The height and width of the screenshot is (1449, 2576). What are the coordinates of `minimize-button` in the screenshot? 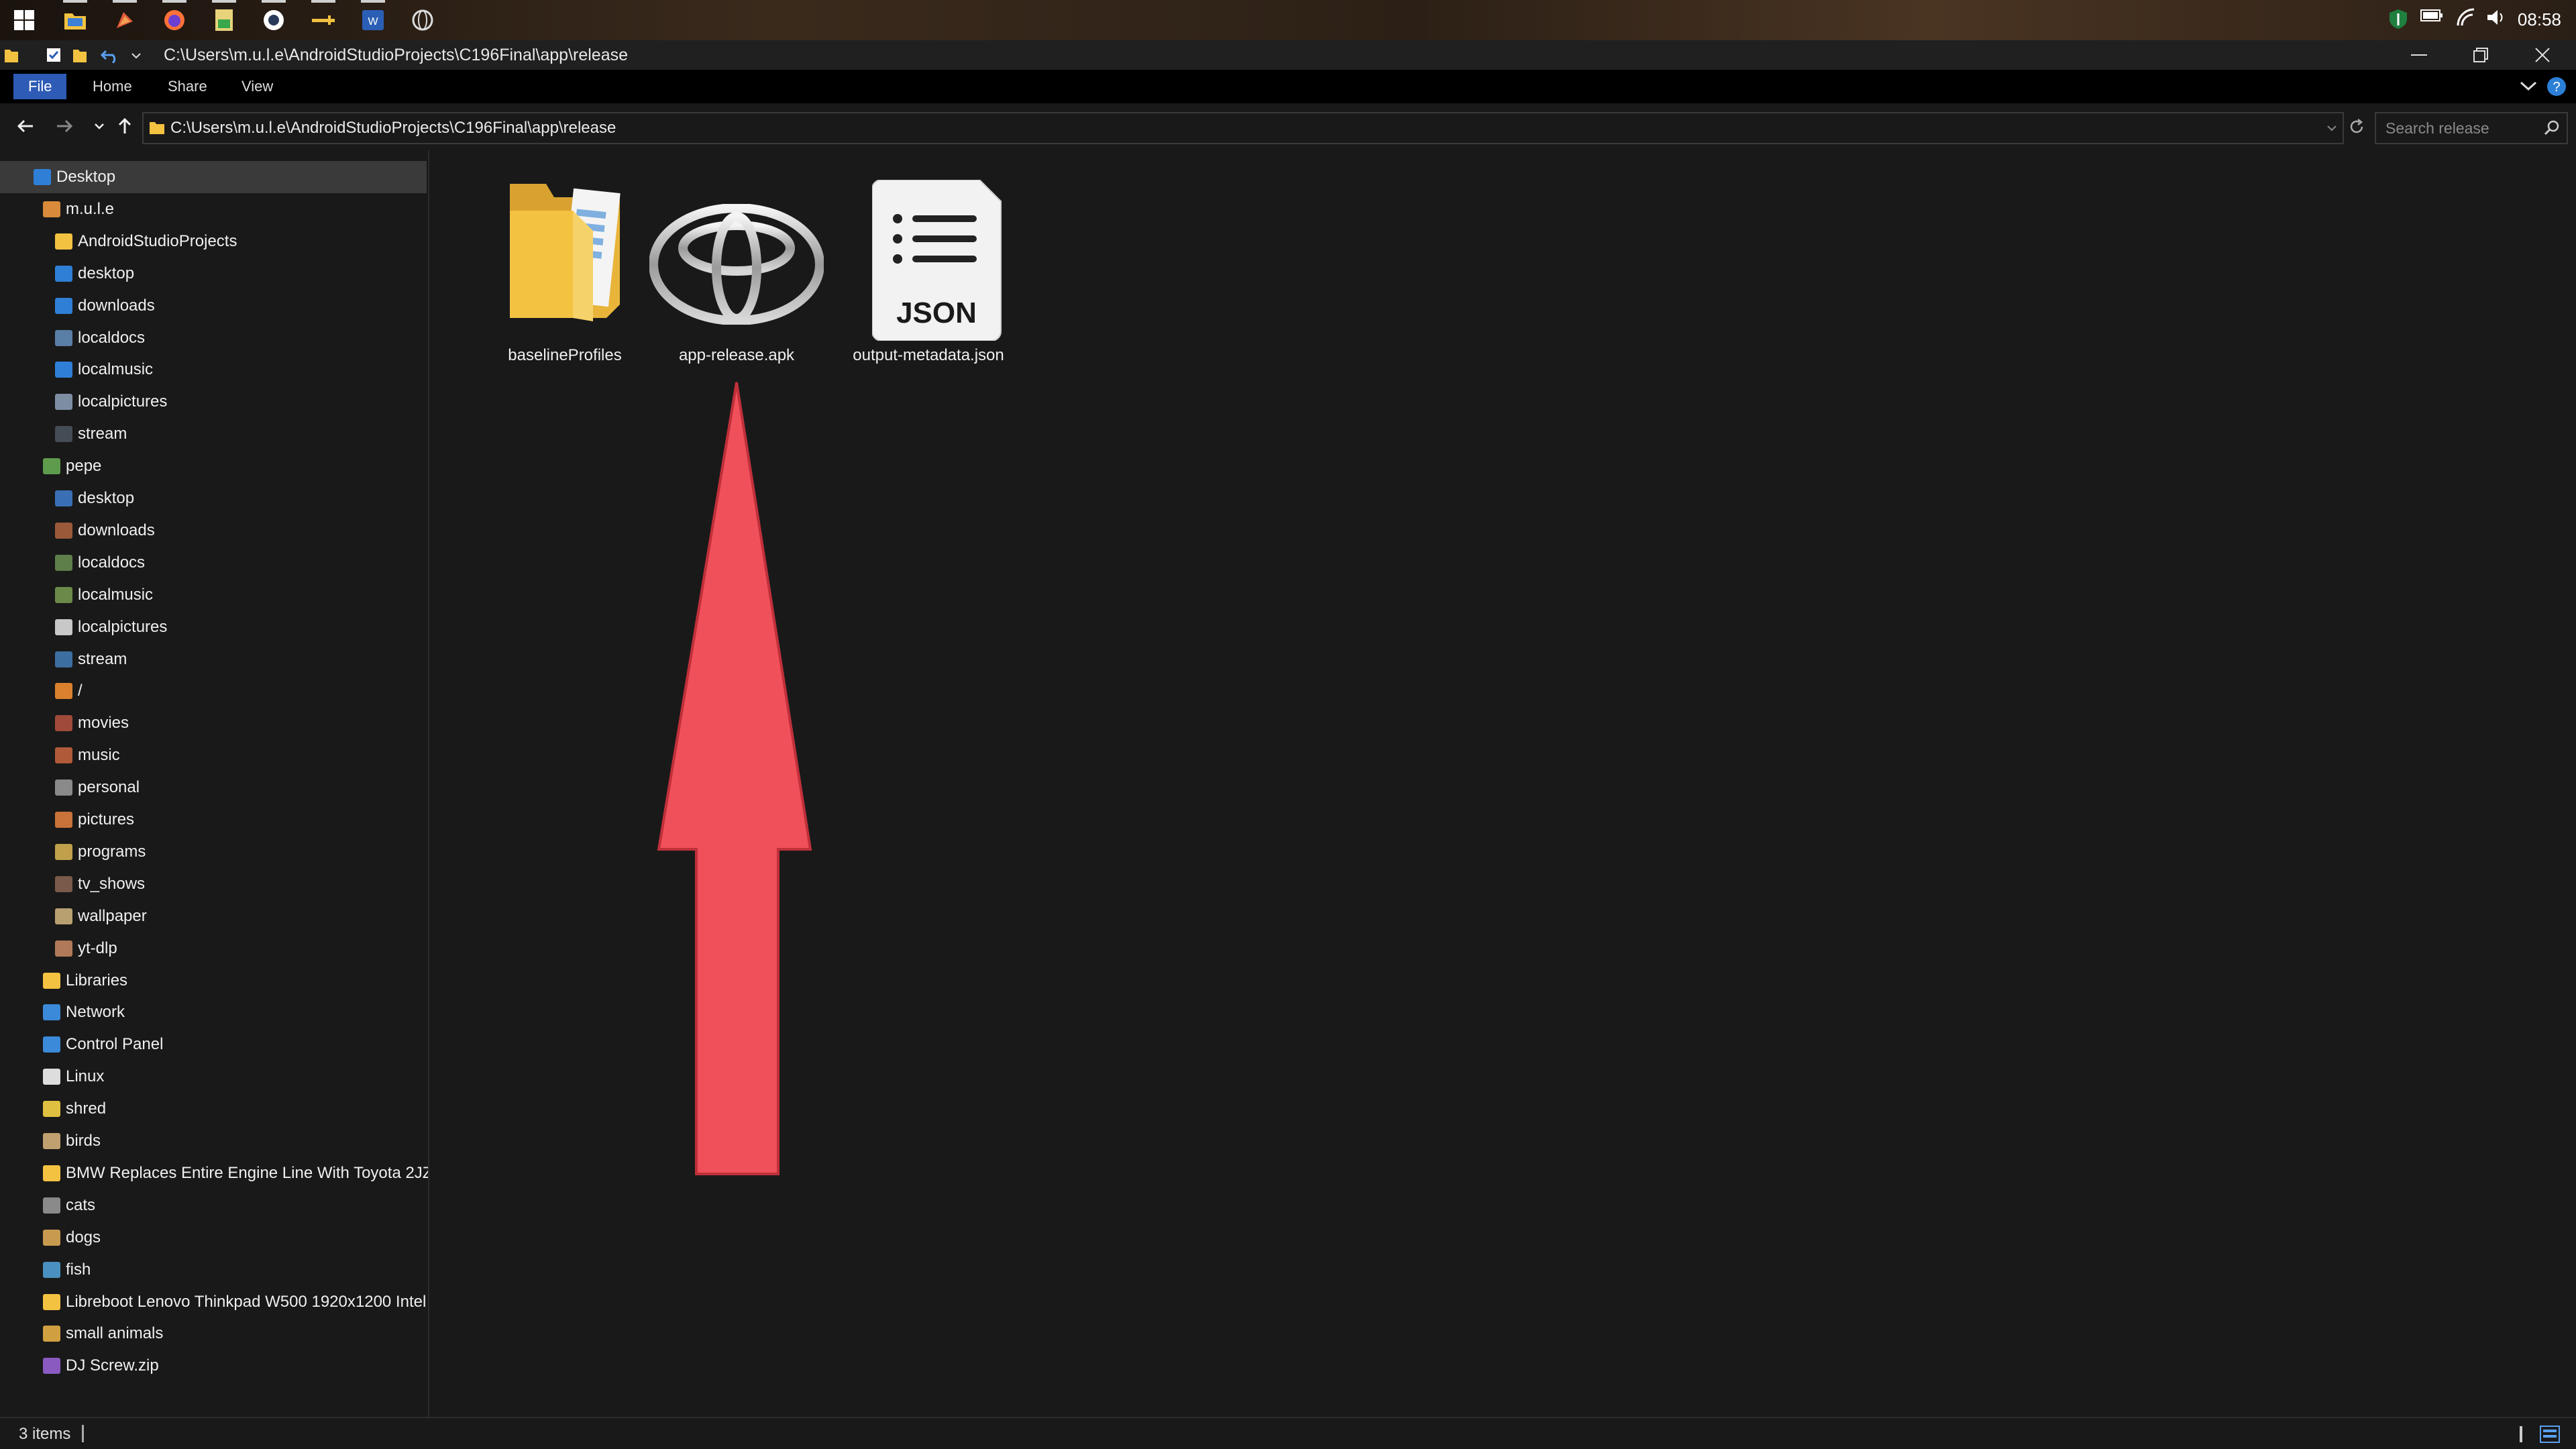 It's located at (2419, 55).